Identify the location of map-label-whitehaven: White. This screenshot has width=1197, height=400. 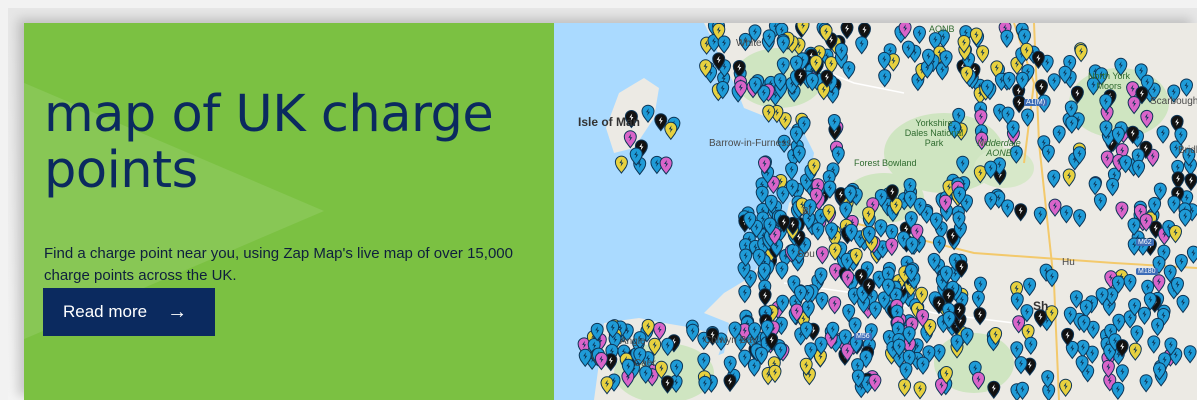
(749, 43).